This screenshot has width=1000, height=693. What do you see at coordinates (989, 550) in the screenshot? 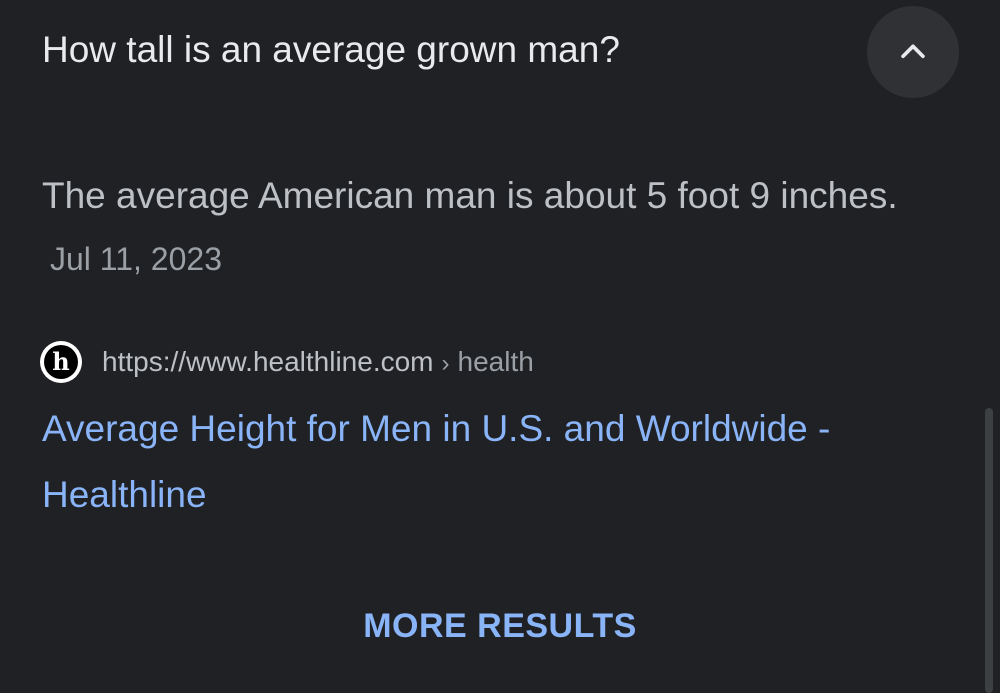
I see `scrollbar` at bounding box center [989, 550].